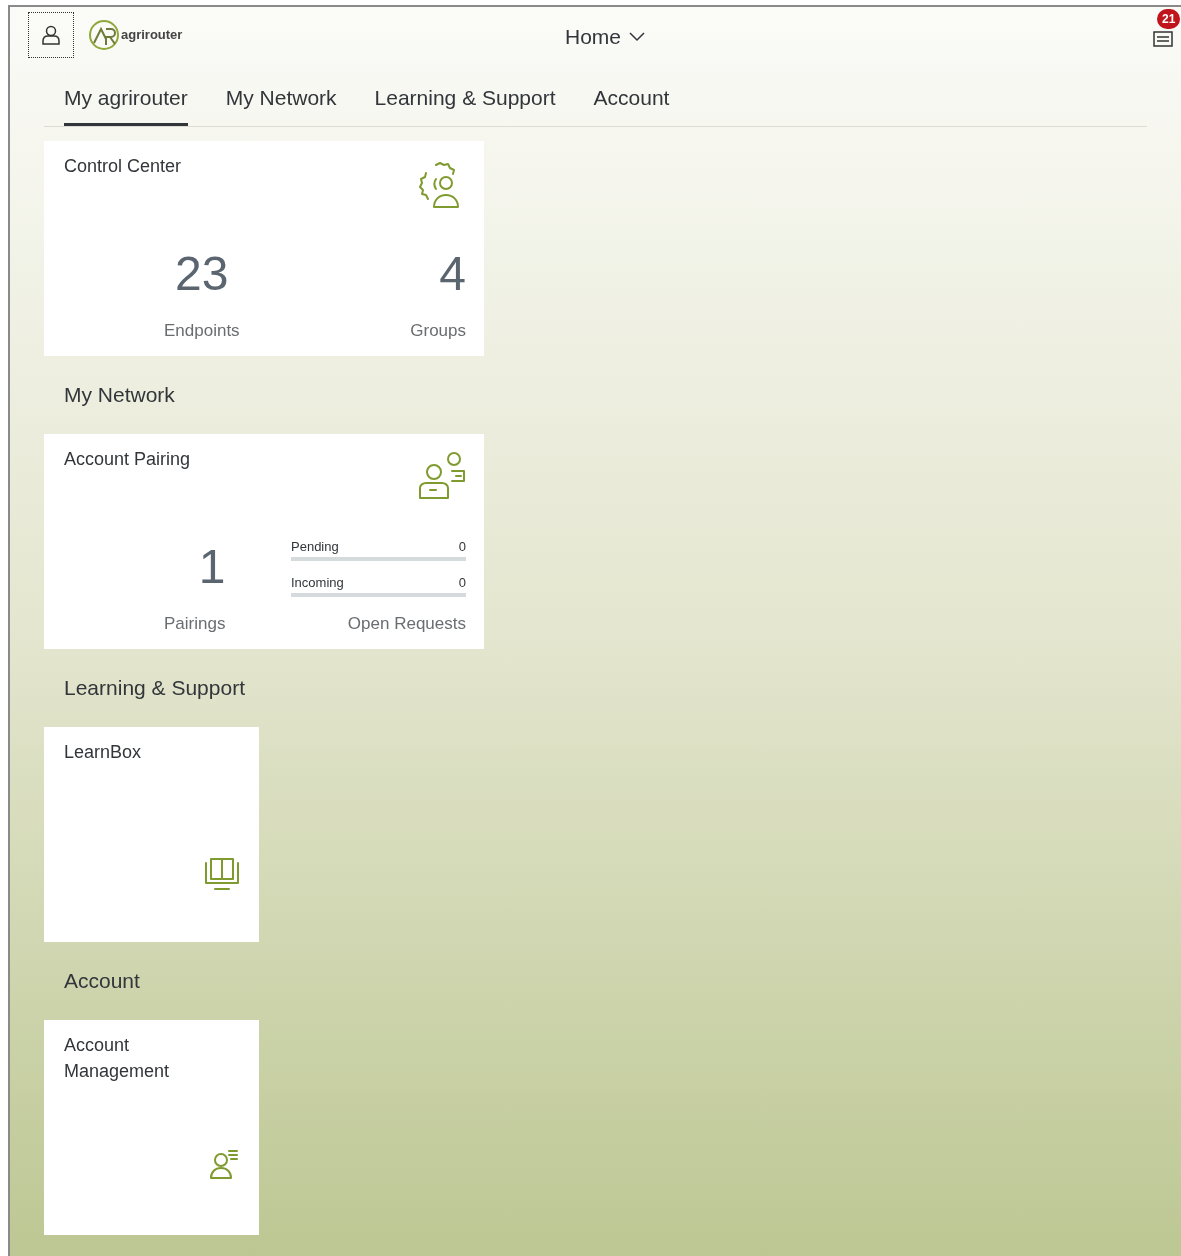  I want to click on person-list-icon, so click(225, 1163).